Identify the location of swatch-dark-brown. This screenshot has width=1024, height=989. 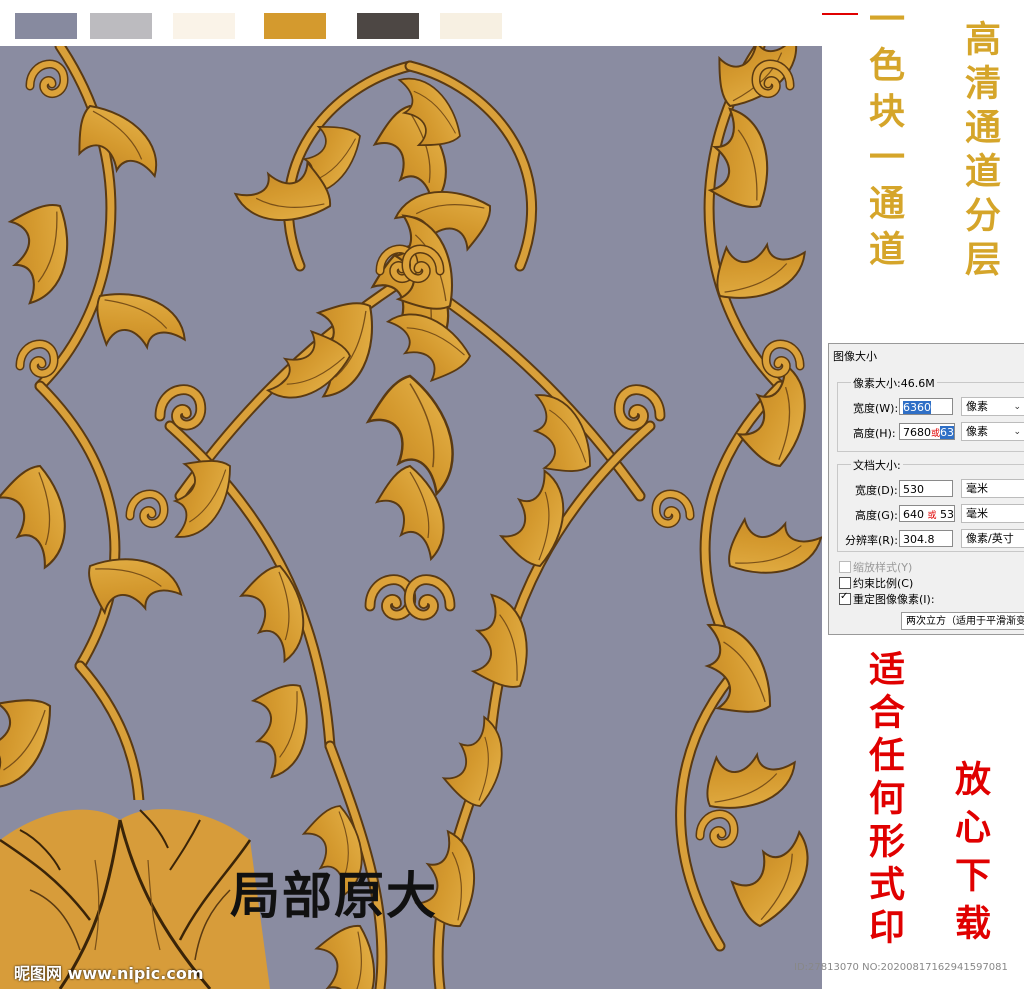
(388, 26).